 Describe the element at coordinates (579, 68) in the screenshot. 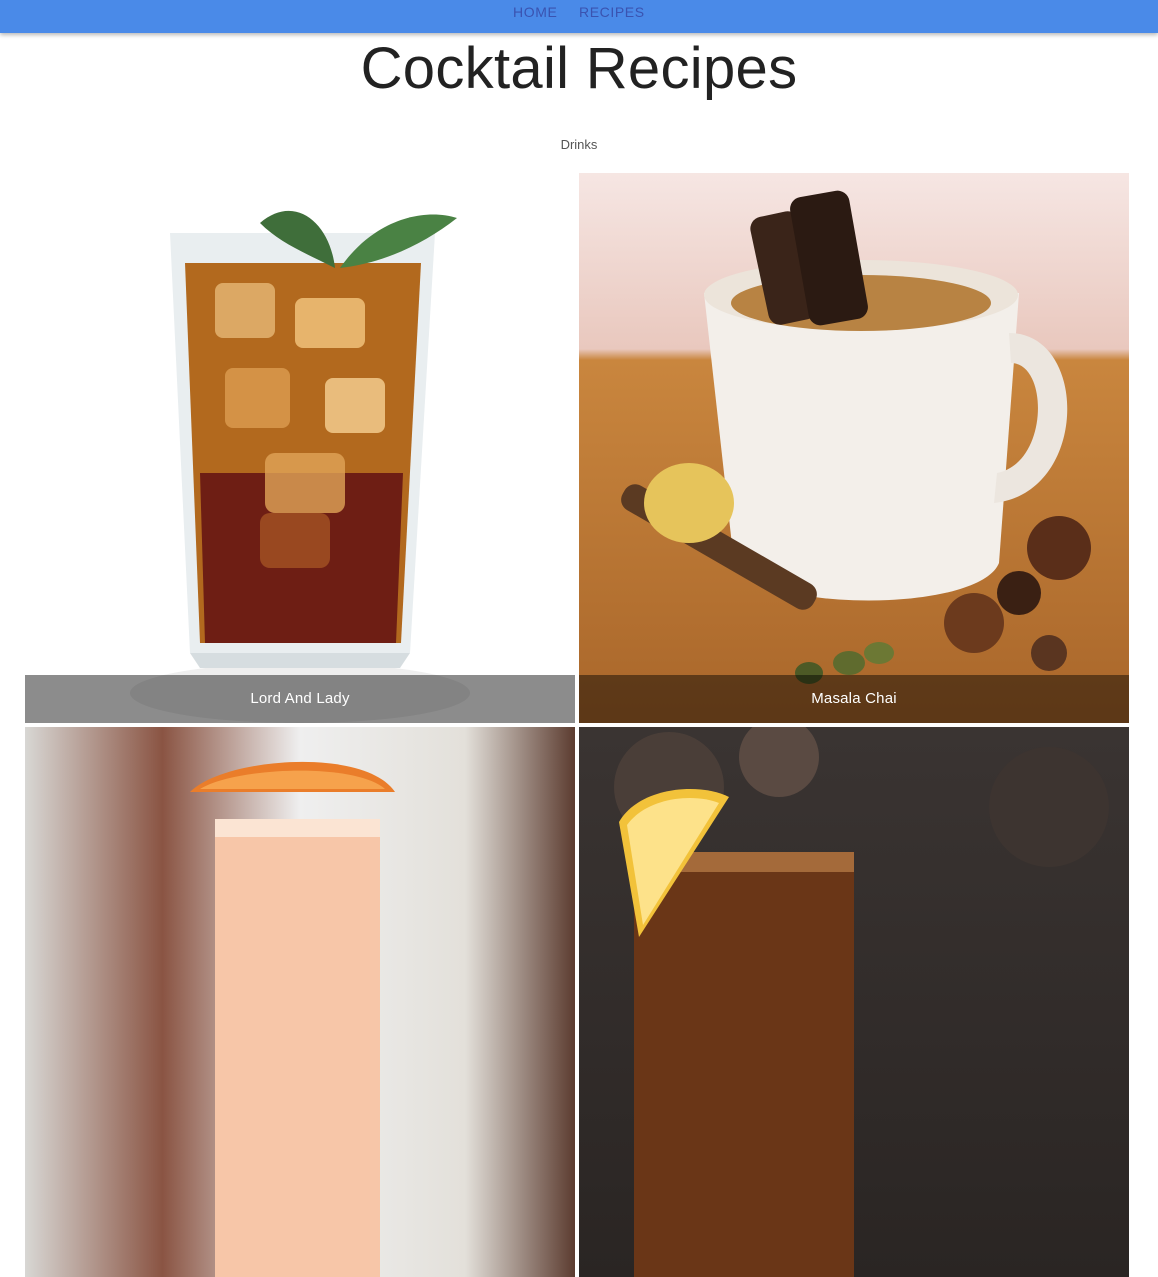

I see `page-title: Cocktail Recipes` at that location.